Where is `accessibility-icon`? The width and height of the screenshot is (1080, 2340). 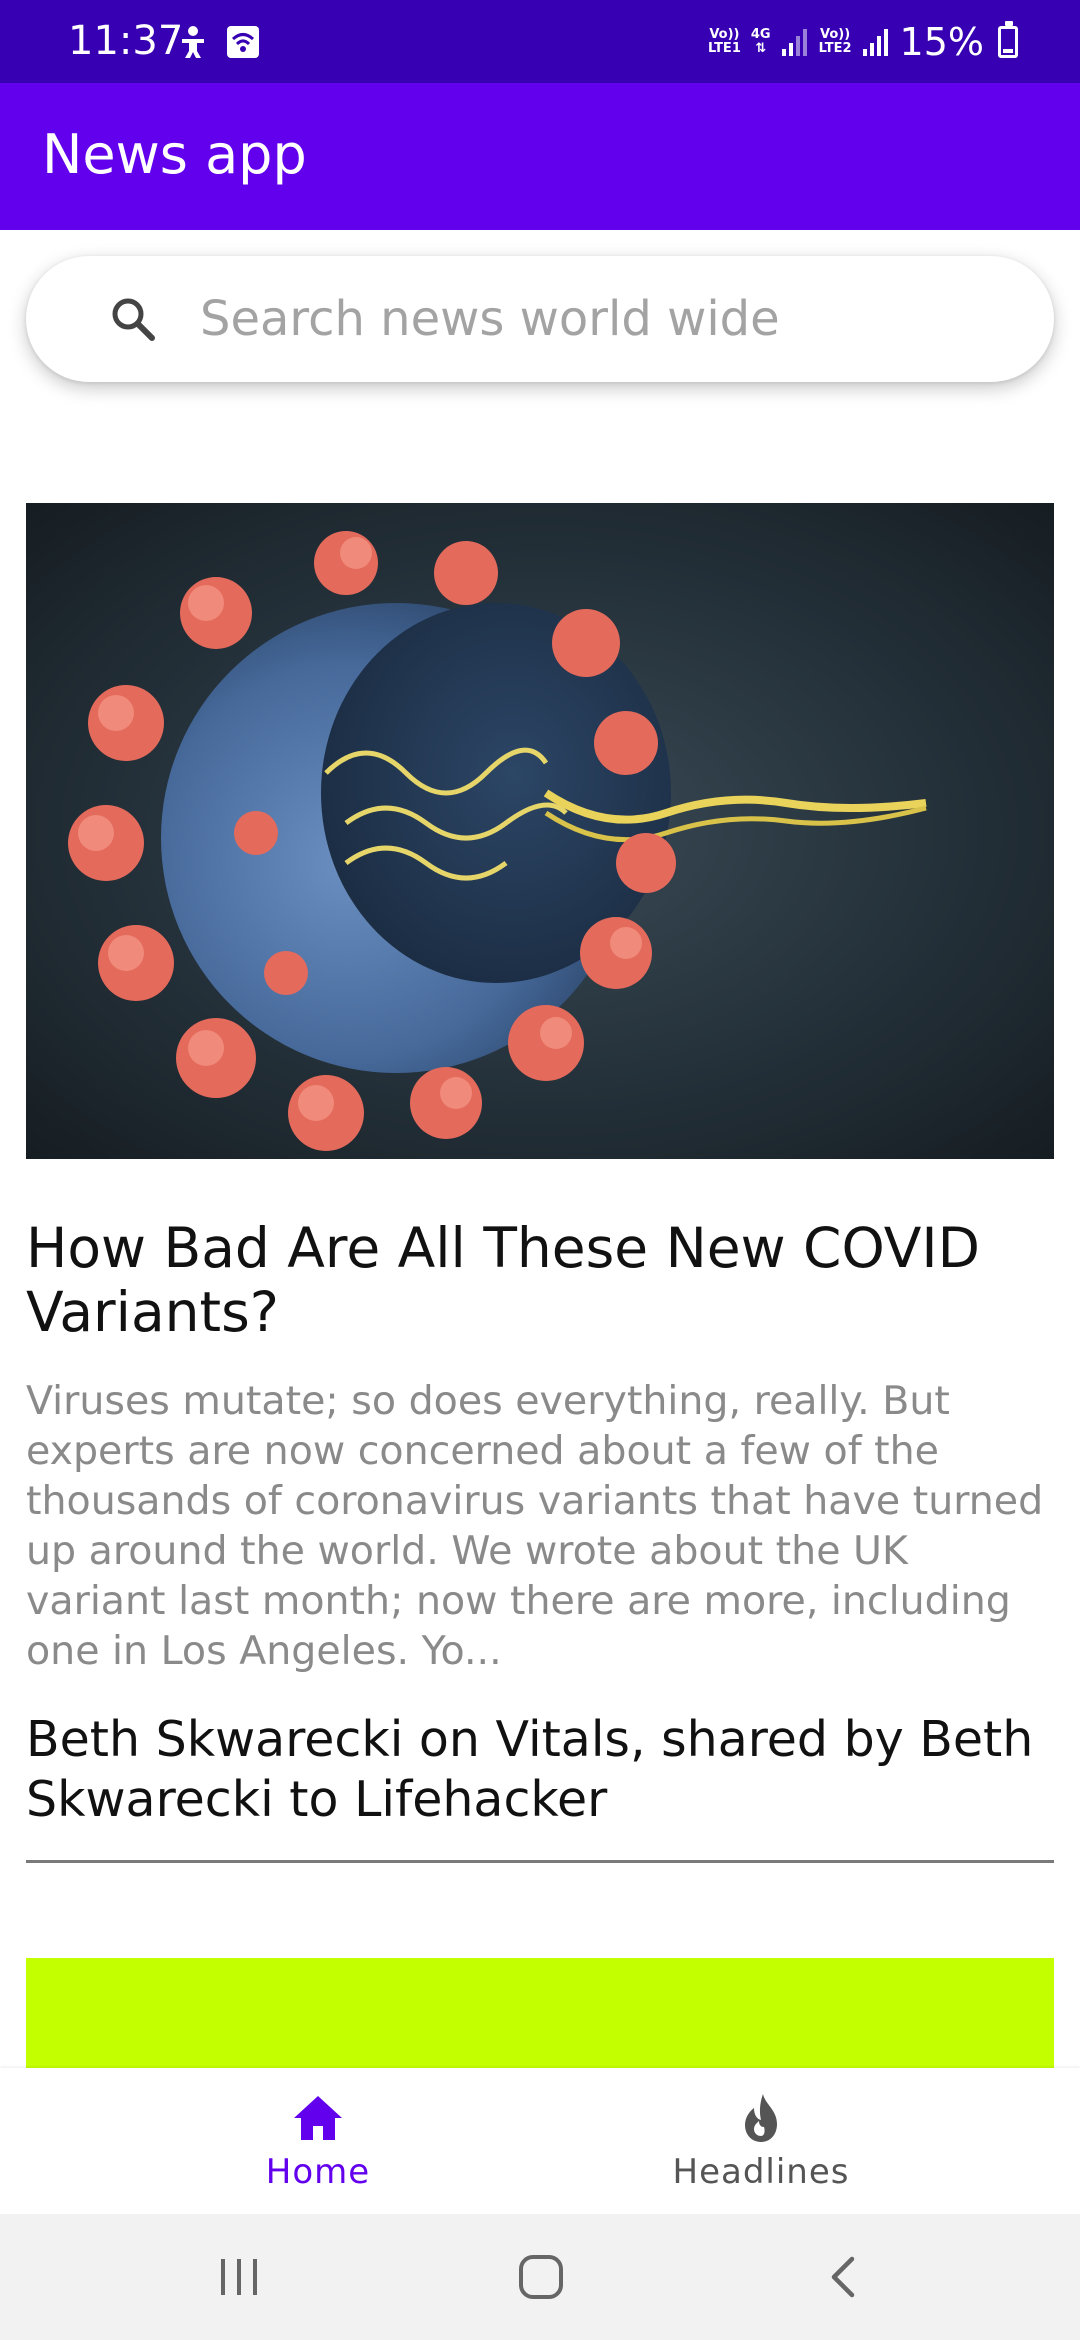
accessibility-icon is located at coordinates (193, 42).